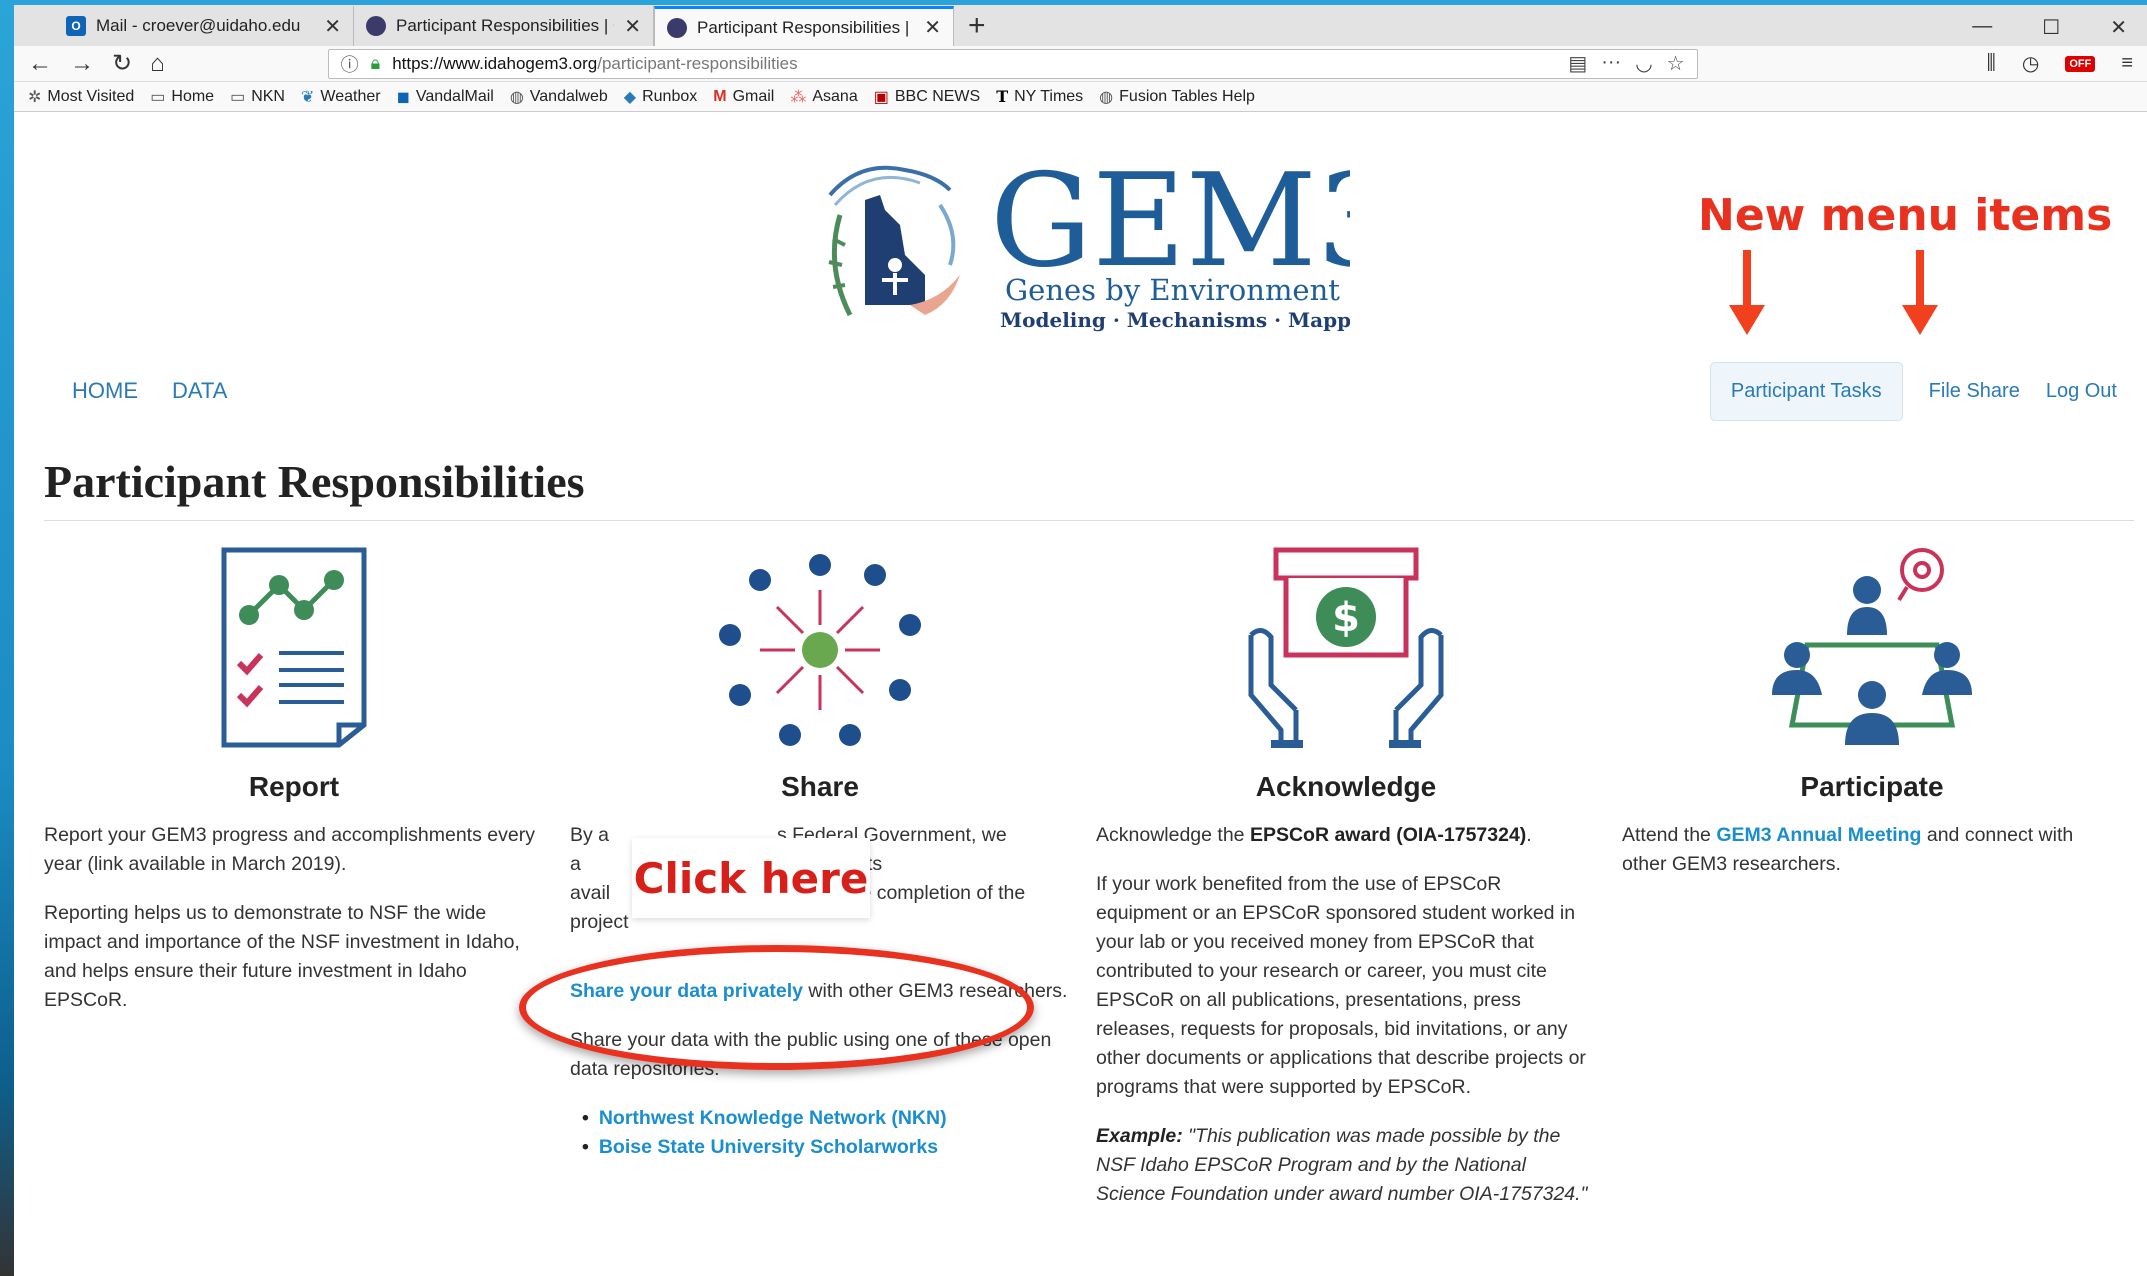 This screenshot has height=1276, width=2147. I want to click on annual-meeting-link: GEM3 Annual Meeting, so click(1818, 835).